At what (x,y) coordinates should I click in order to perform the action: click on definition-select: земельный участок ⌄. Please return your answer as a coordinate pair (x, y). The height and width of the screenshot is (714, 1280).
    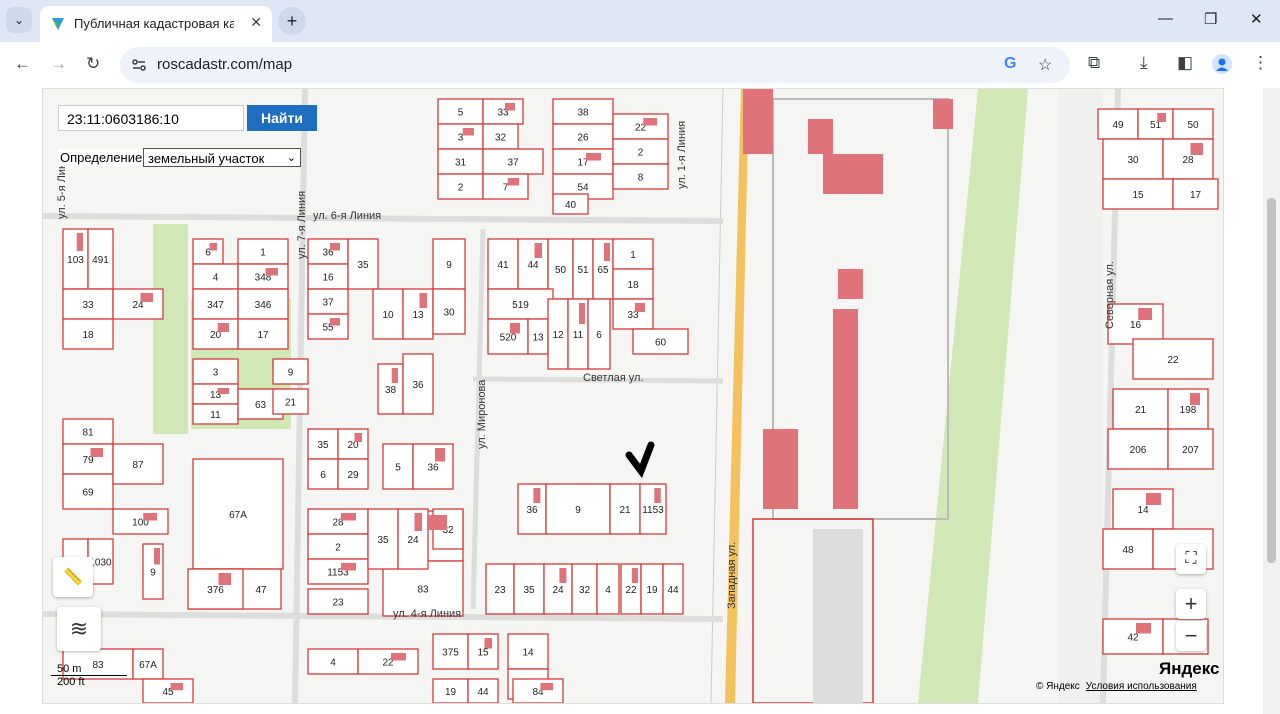
    Looking at the image, I should click on (222, 157).